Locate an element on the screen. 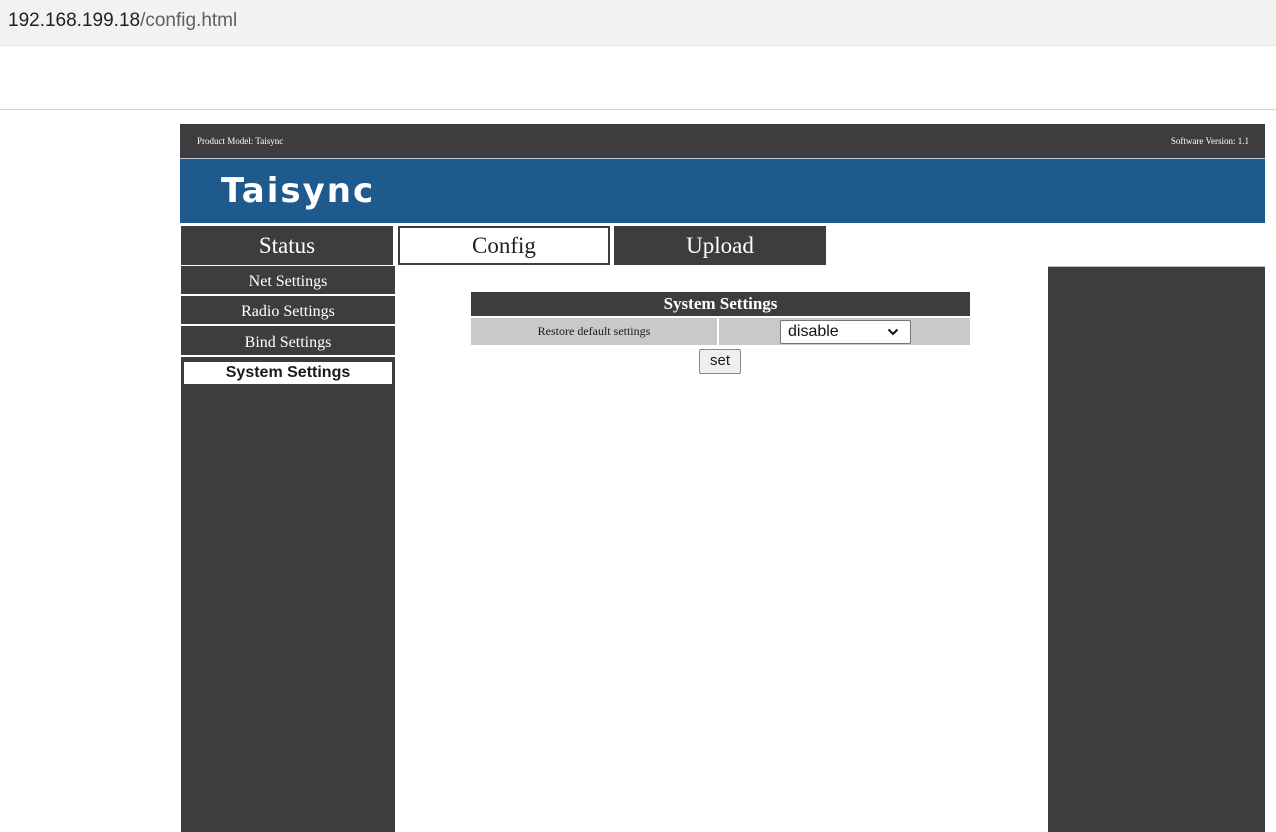 This screenshot has height=832, width=1276. browser-toolbar-area is located at coordinates (638, 78).